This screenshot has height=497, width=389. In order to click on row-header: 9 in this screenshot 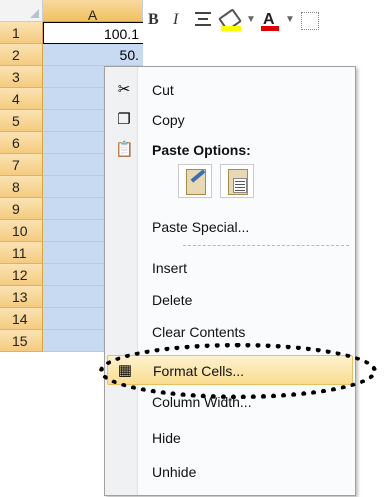, I will do `click(21, 209)`.